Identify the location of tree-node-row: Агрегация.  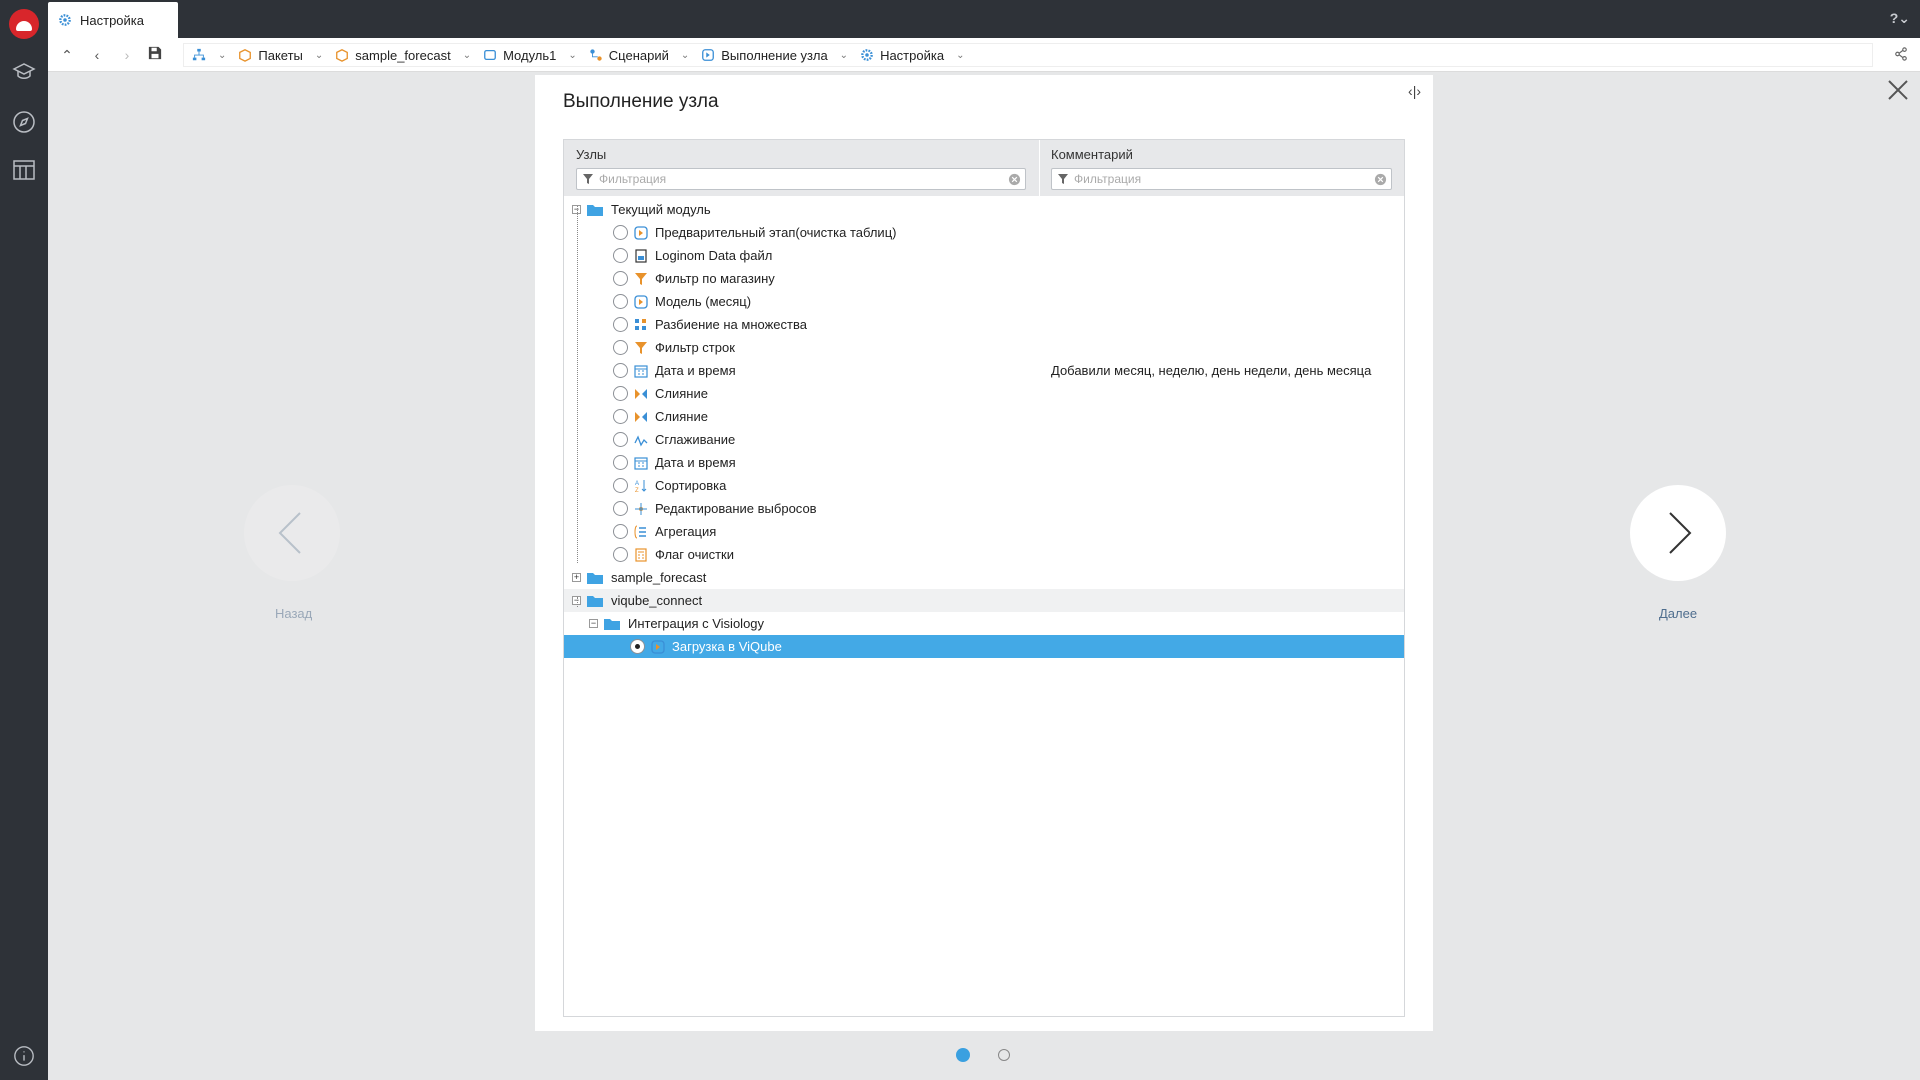
(984, 531).